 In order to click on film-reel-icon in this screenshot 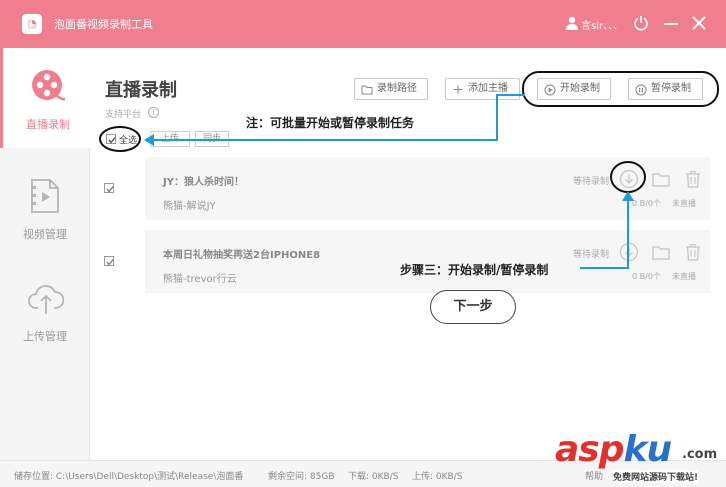, I will do `click(48, 85)`.